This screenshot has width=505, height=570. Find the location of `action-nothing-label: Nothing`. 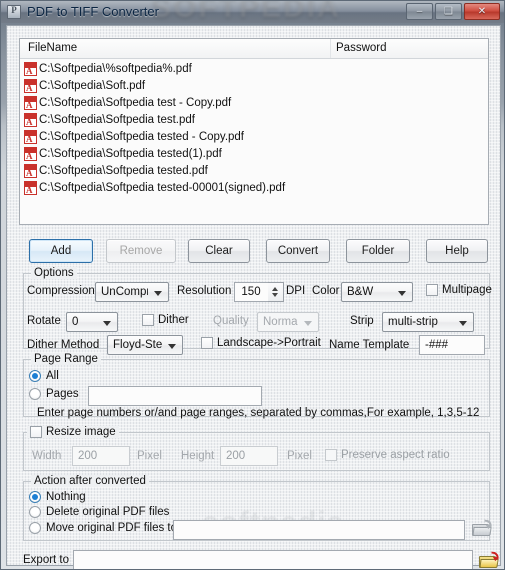

action-nothing-label: Nothing is located at coordinates (66, 497).